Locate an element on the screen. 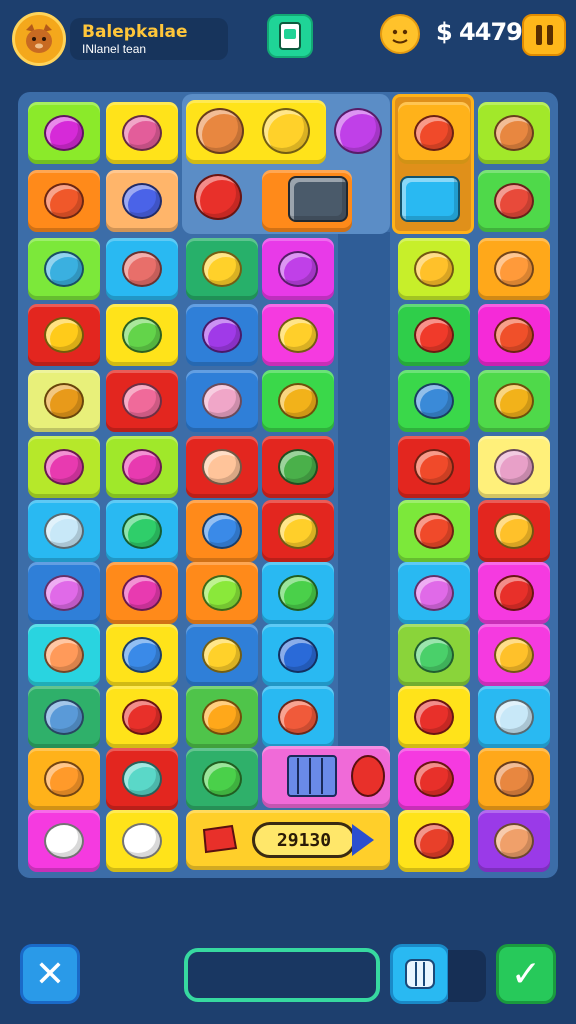 This screenshot has height=1024, width=576. player-info: Balepkalae INlanel tean is located at coordinates (149, 39).